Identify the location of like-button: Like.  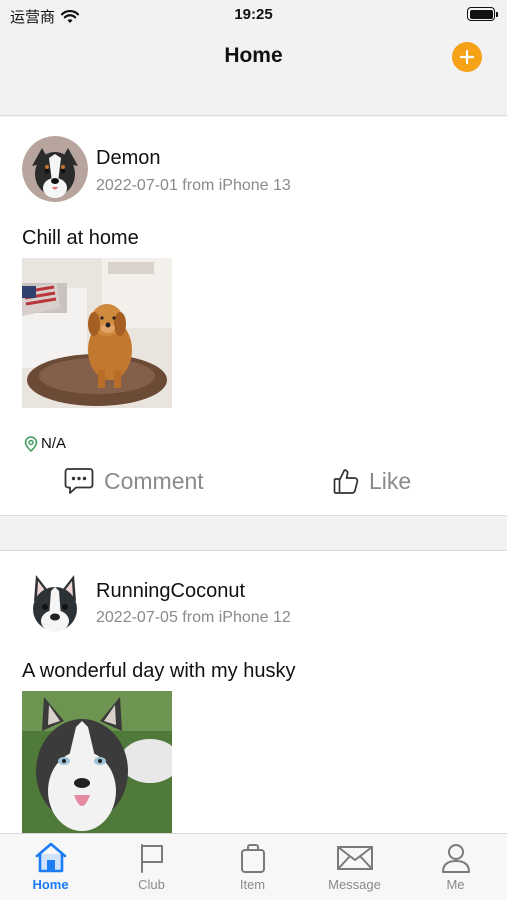
(372, 481).